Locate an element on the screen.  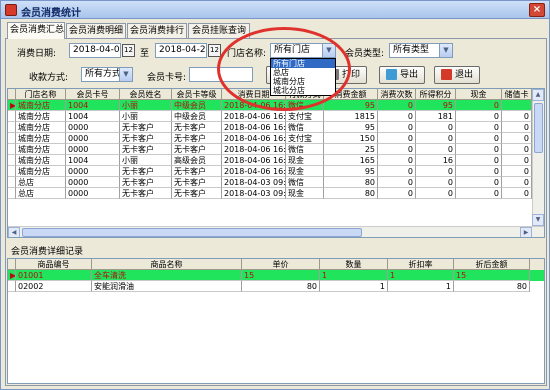
export-icon is located at coordinates (391, 74).